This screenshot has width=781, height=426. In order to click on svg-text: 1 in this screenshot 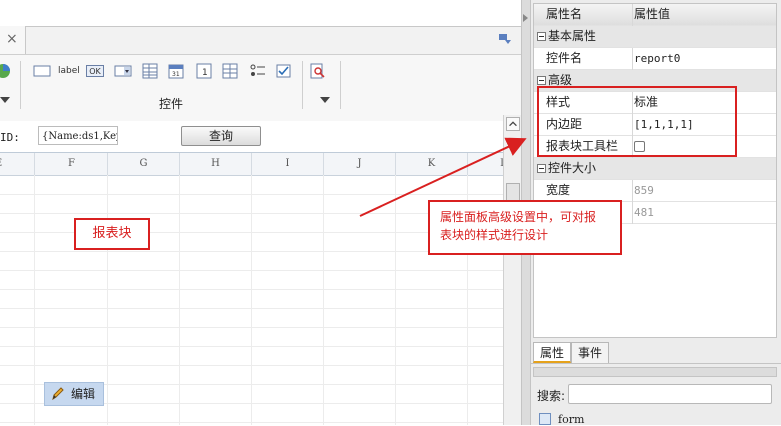, I will do `click(205, 73)`.